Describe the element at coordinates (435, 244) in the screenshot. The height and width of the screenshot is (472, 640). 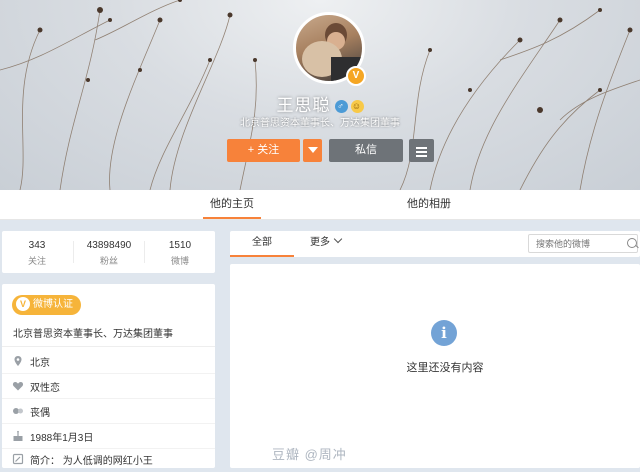
I see `feed-filter-bar: 全部 更多` at that location.